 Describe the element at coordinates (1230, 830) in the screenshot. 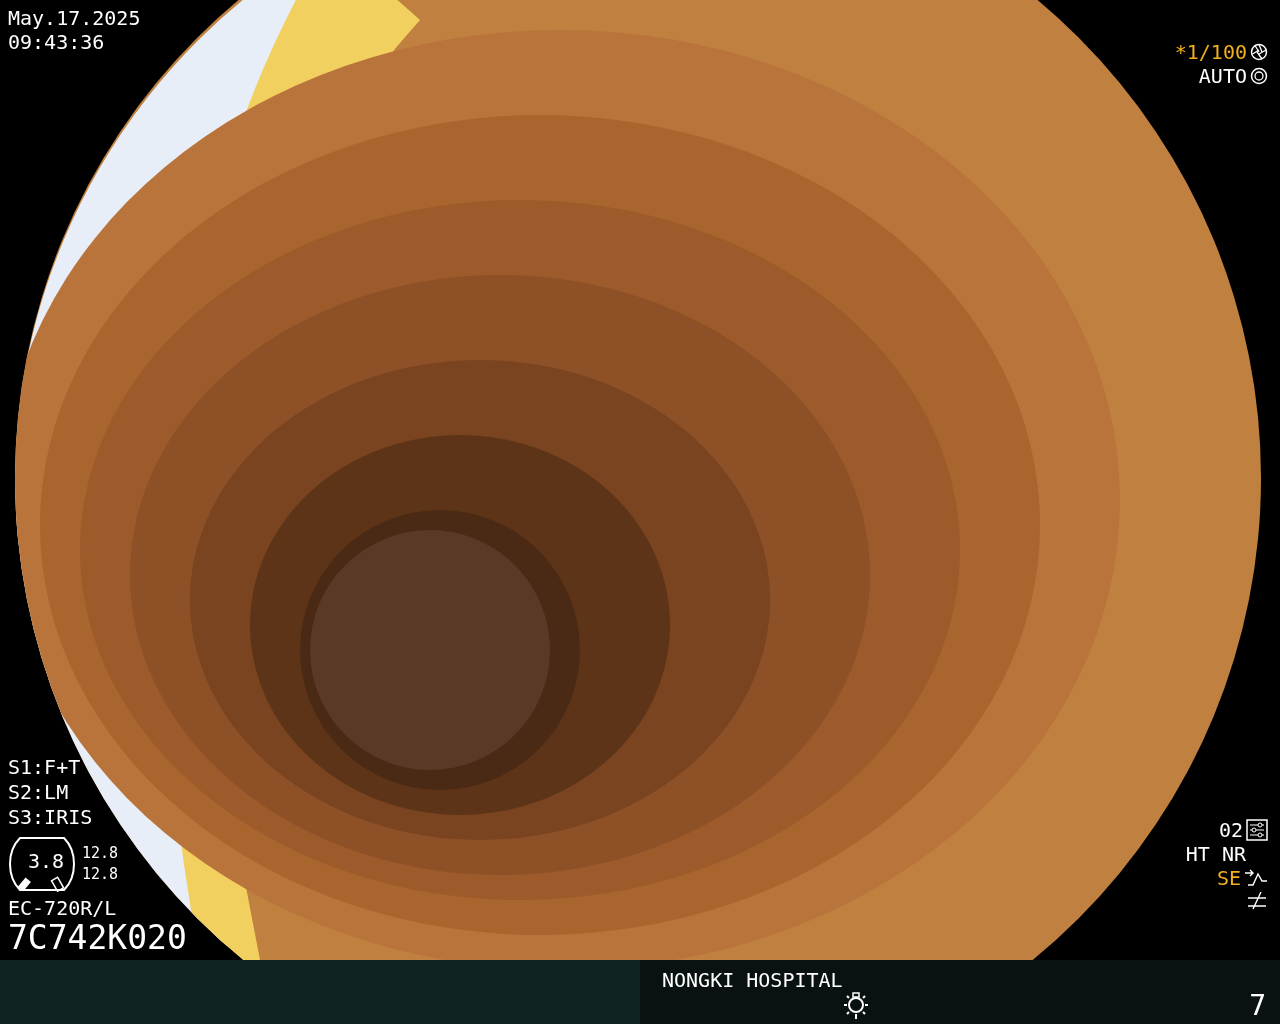

I see `preset-number: 02` at that location.